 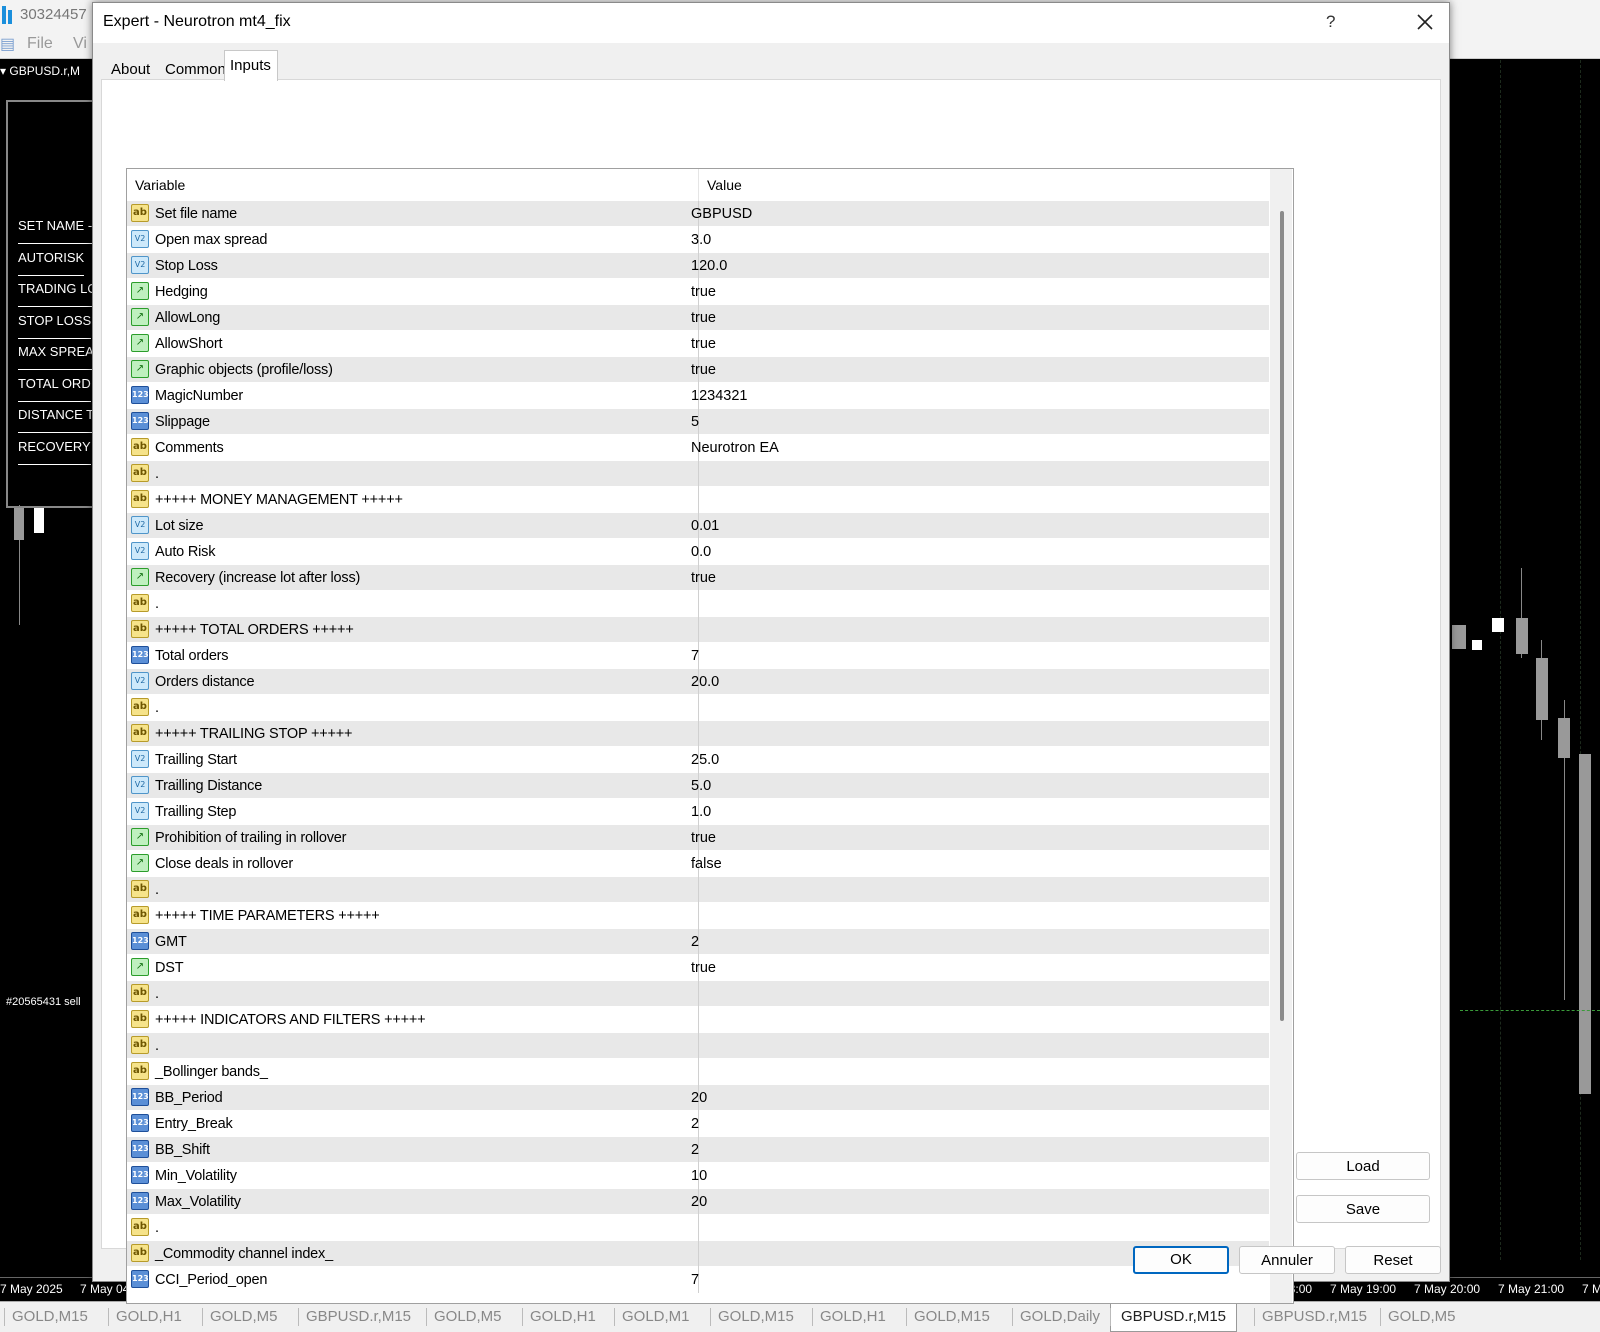 I want to click on input-row: 123 Min_Volatility 10, so click(x=698, y=1176).